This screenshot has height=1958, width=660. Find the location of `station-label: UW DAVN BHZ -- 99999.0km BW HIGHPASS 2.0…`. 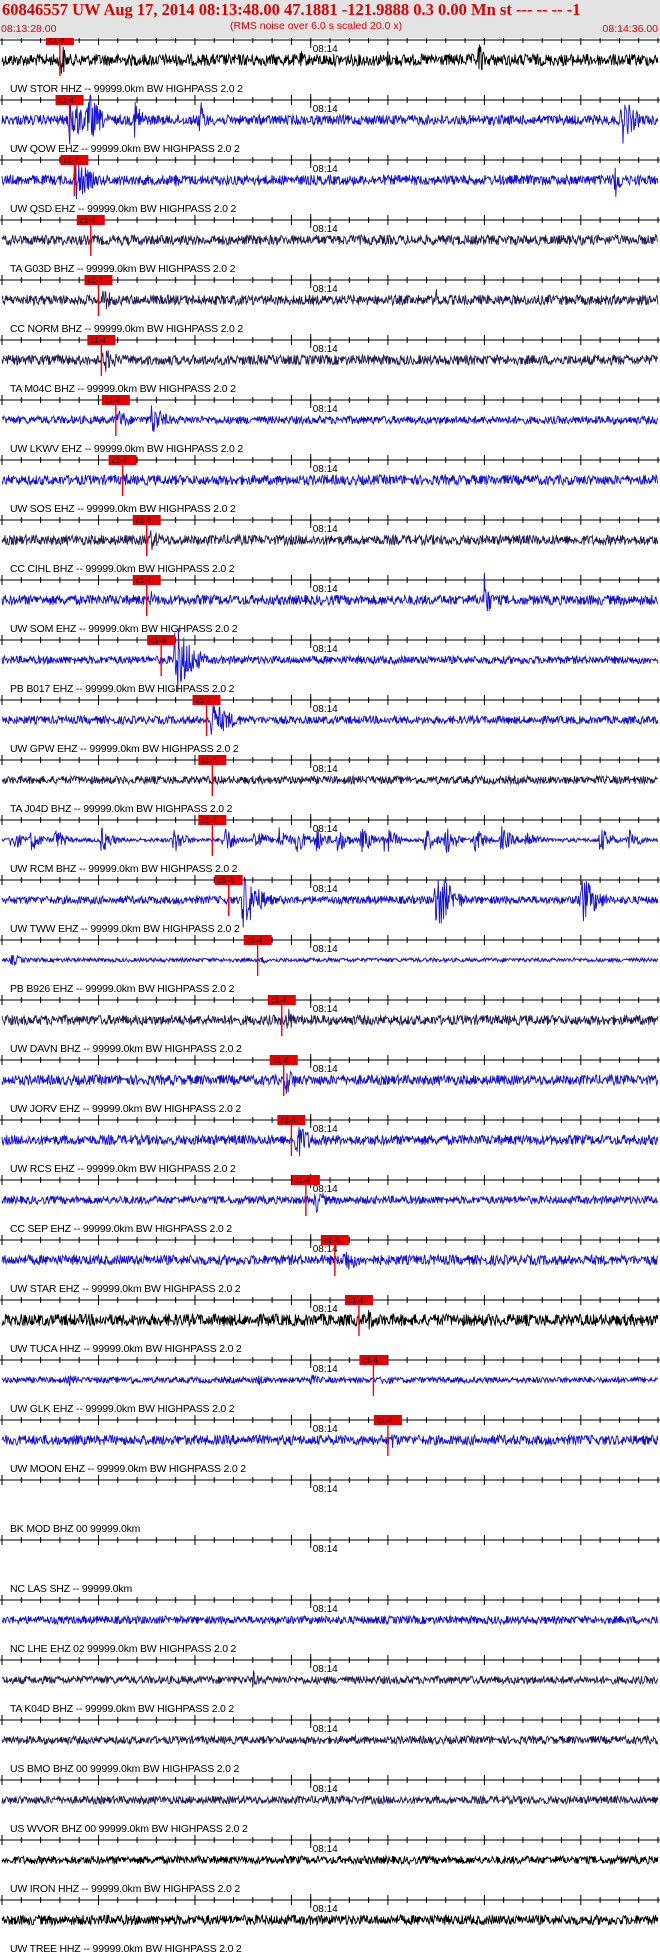

station-label: UW DAVN BHZ -- 99999.0km BW HIGHPASS 2.0… is located at coordinates (126, 1049).